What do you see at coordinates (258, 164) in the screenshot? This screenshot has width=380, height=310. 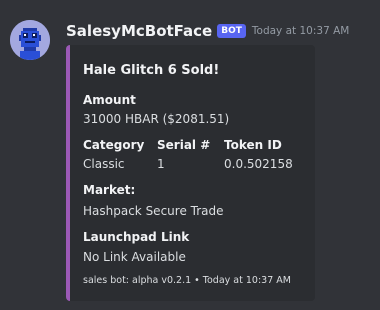 I see `field-token-id-value: 0.0.502158` at bounding box center [258, 164].